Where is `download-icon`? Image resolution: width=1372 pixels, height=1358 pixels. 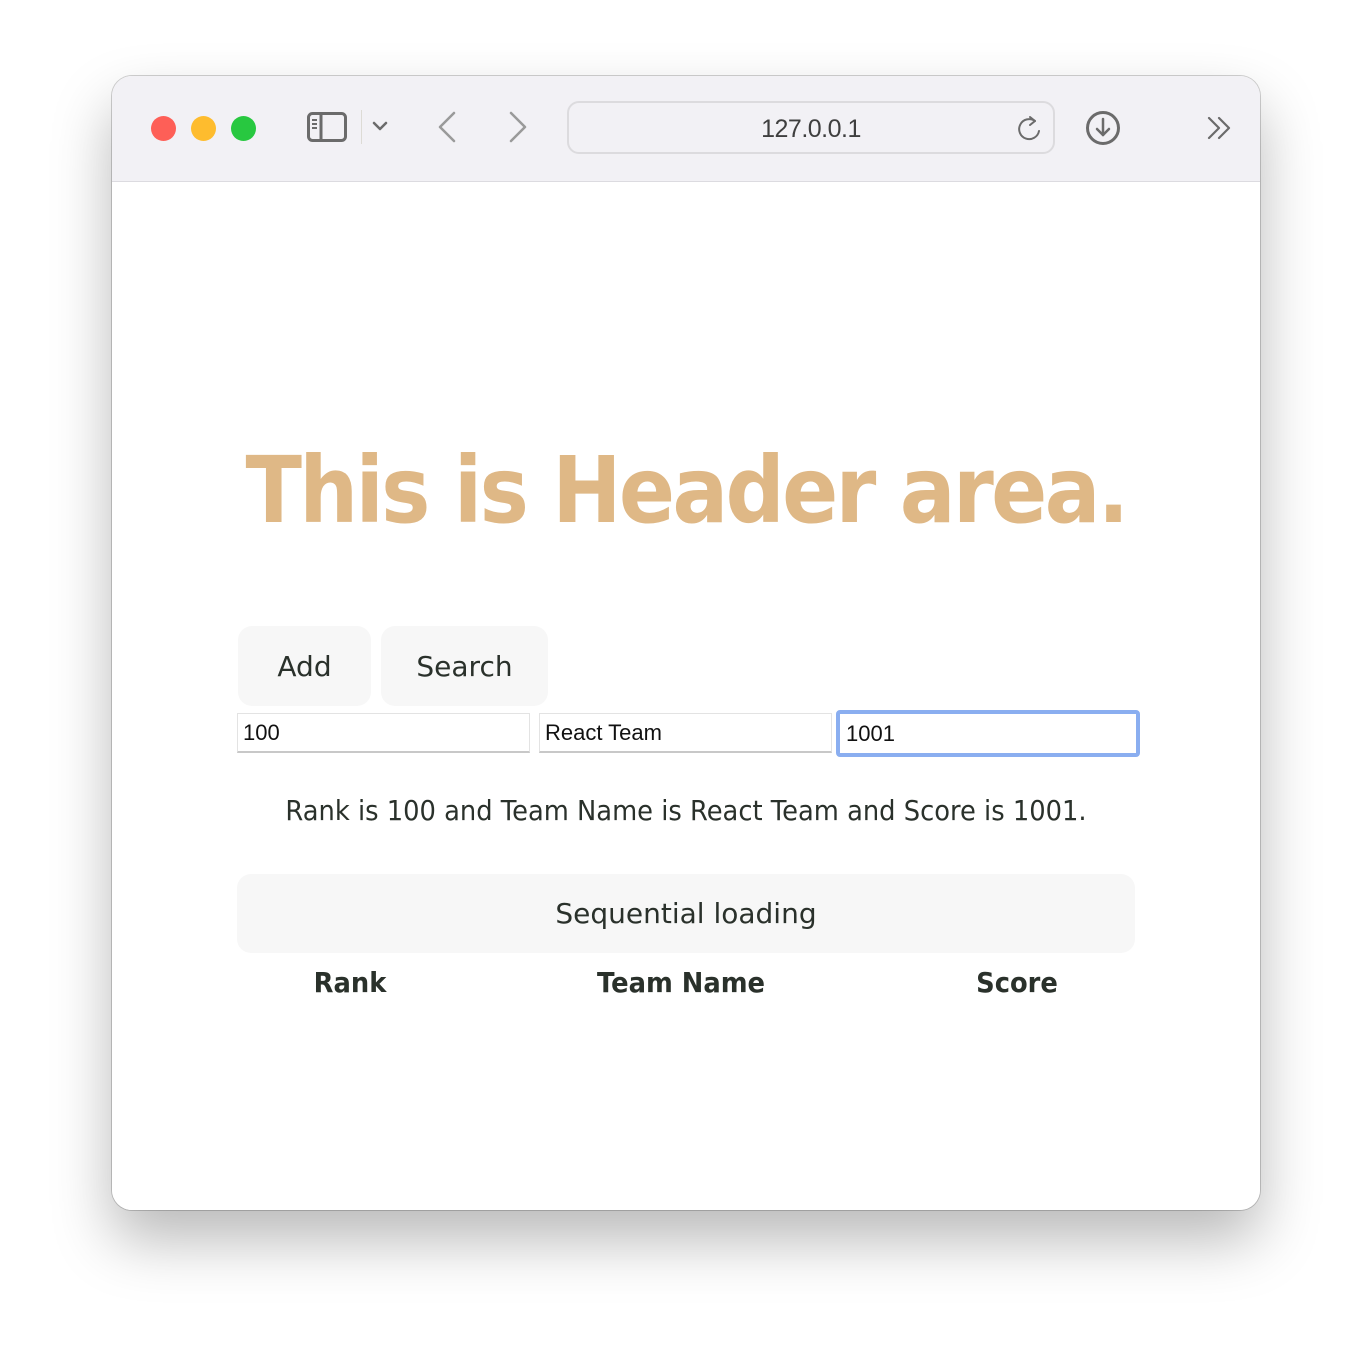
download-icon is located at coordinates (1103, 128).